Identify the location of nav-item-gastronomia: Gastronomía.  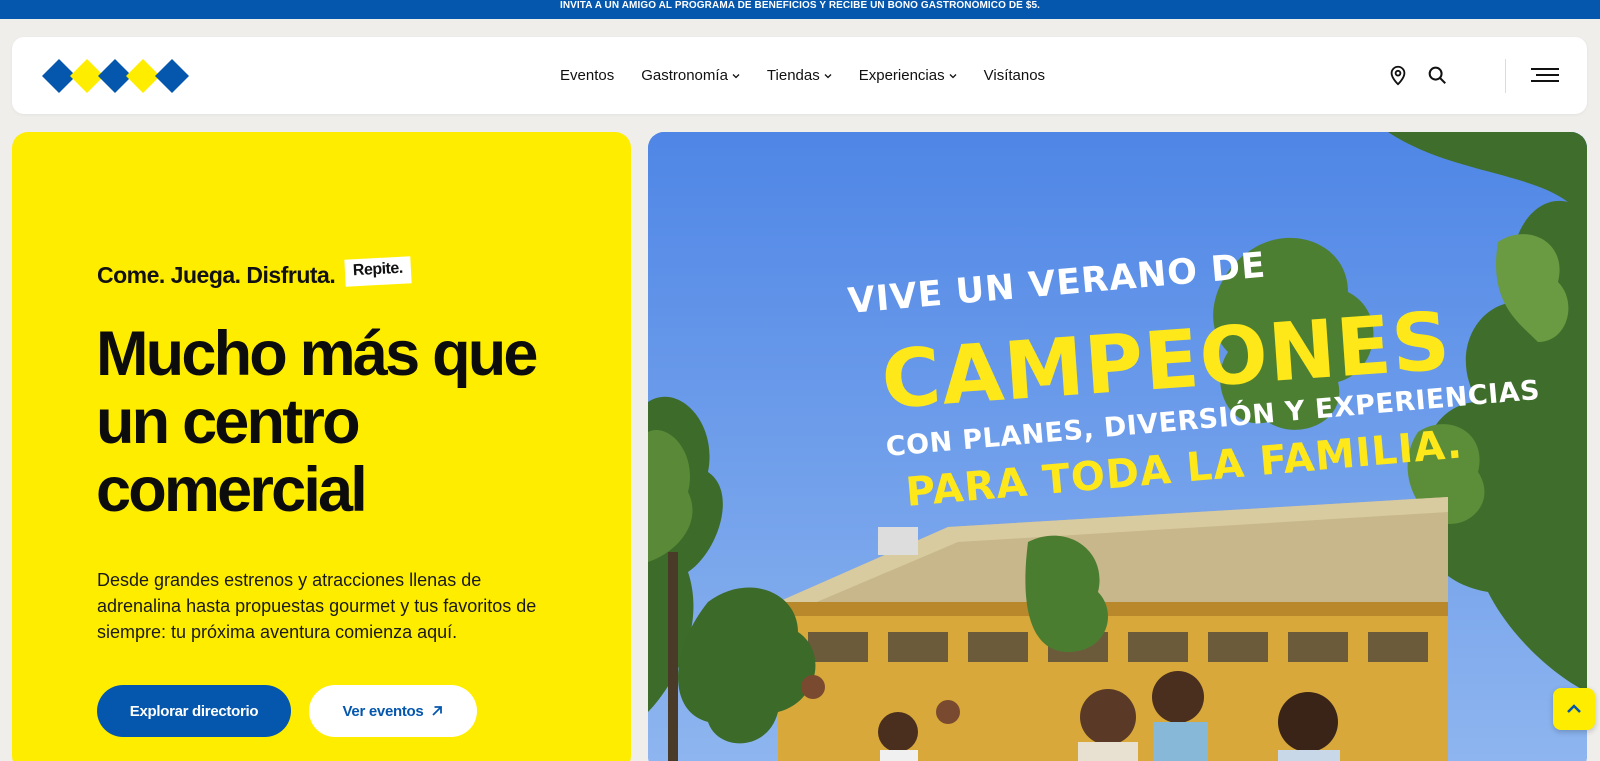
(690, 75).